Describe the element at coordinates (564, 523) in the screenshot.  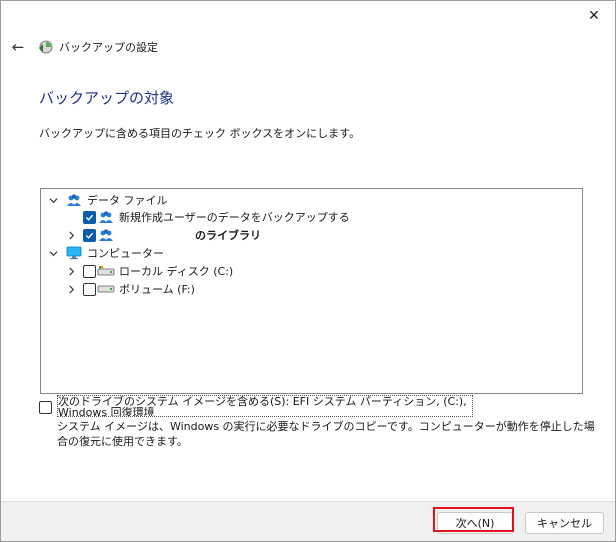
I see `cancel-button: キャンセル` at that location.